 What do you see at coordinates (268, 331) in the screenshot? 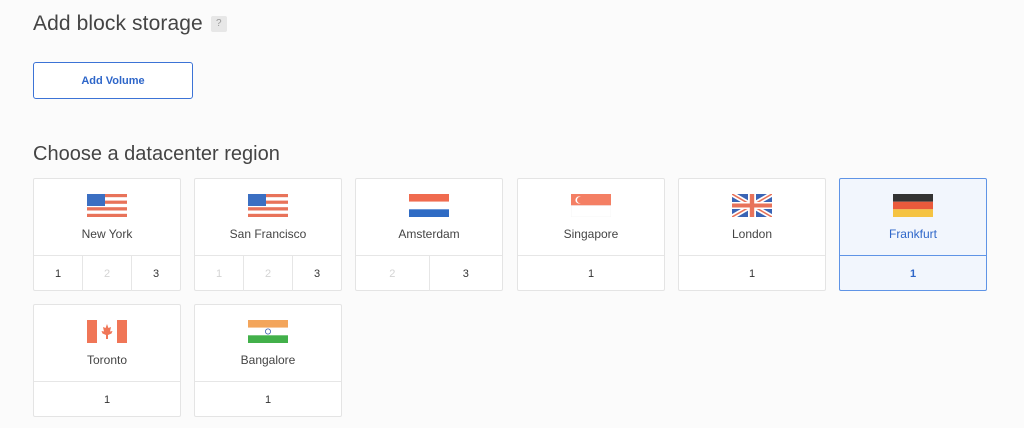
I see `india-flag-icon` at bounding box center [268, 331].